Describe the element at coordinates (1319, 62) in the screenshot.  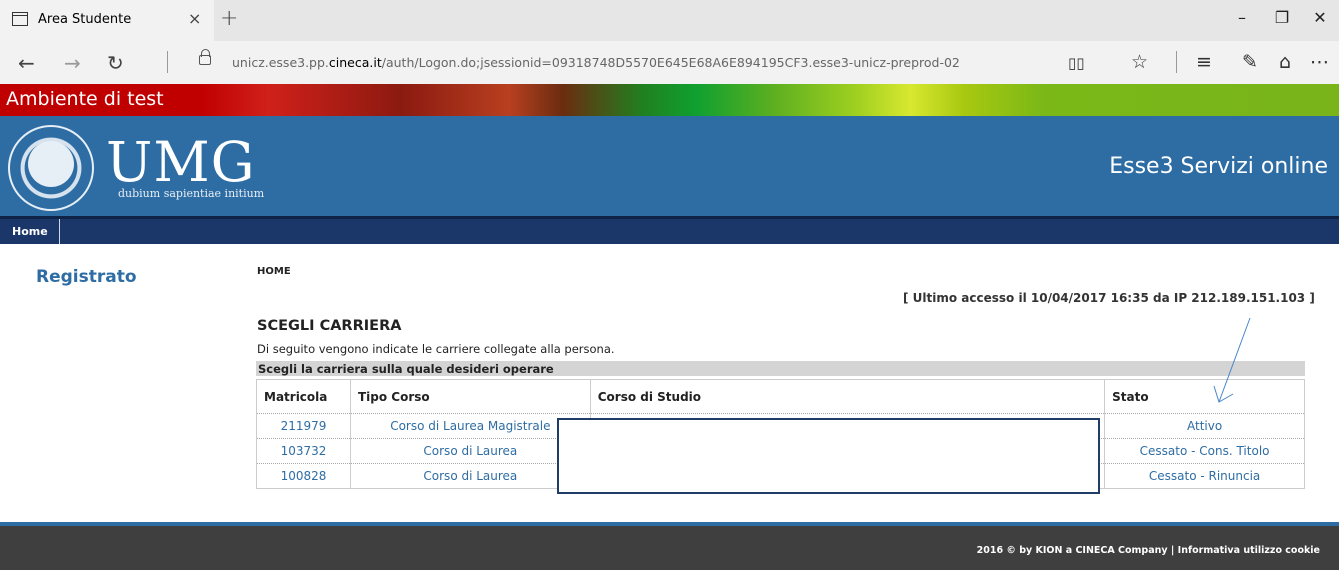
I see `more-icon: ⋯` at that location.